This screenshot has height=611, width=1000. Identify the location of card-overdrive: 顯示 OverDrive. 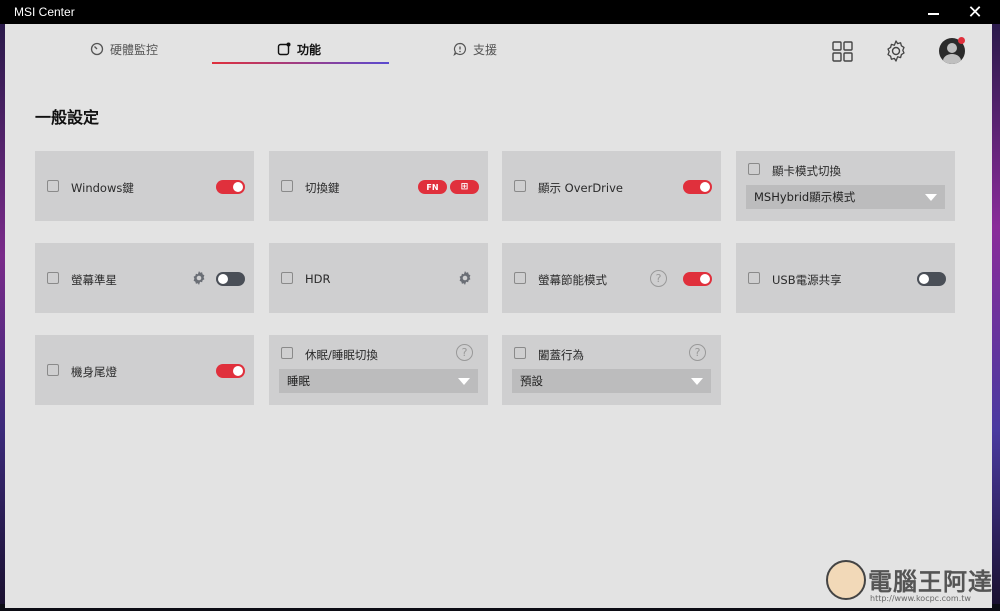
(611, 186).